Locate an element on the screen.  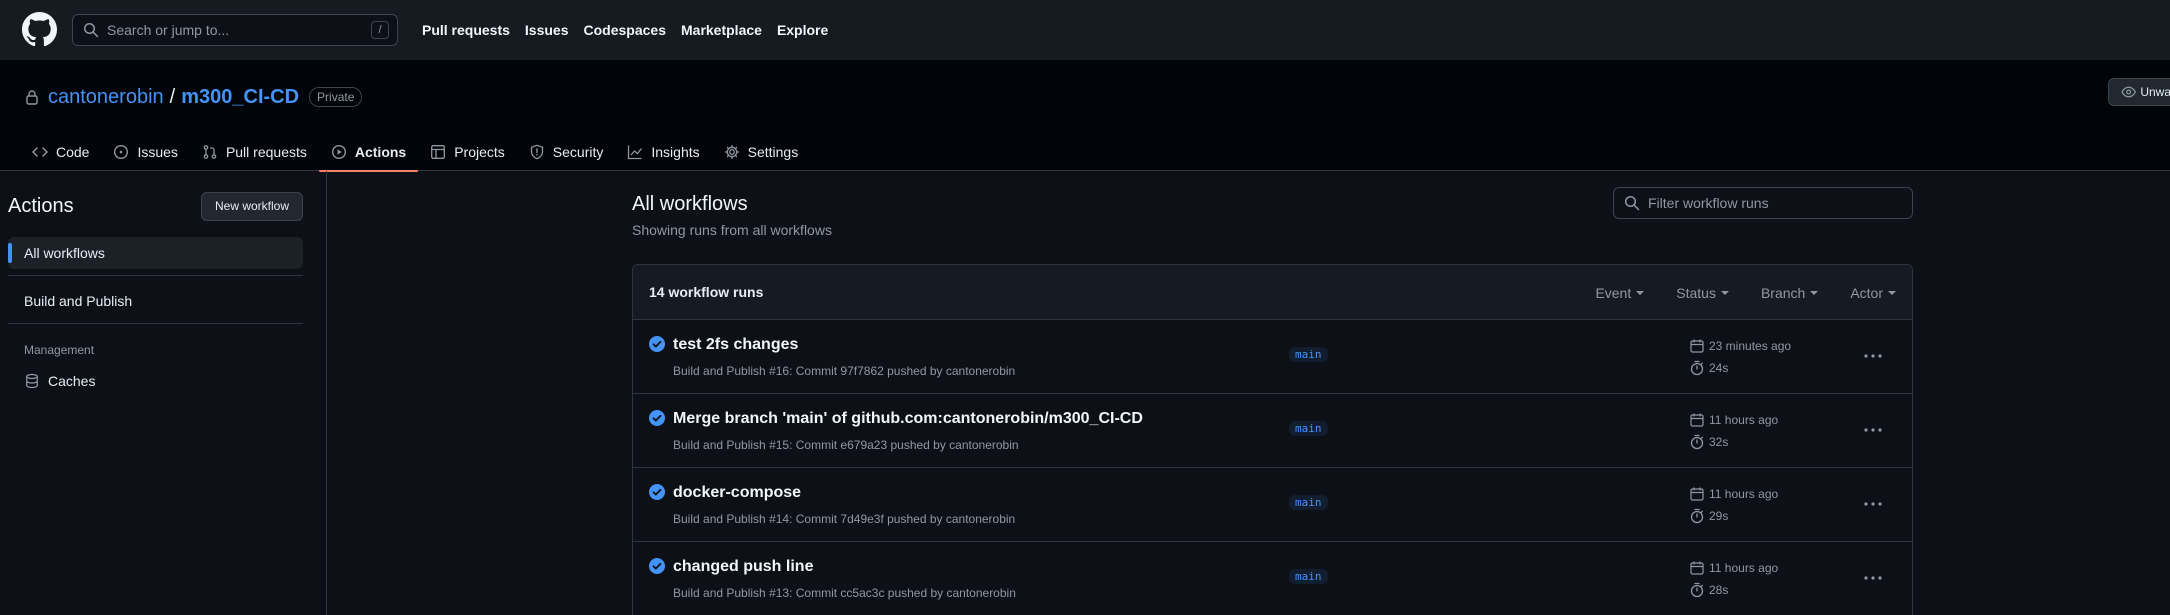
run-title-link: test 2fs changes is located at coordinates (735, 345).